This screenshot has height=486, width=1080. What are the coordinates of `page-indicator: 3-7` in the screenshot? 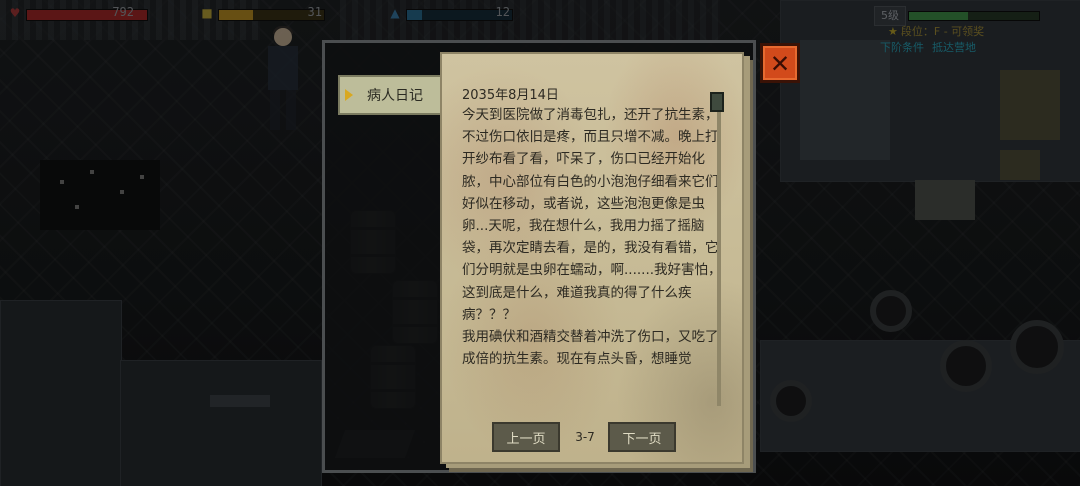 It's located at (585, 437).